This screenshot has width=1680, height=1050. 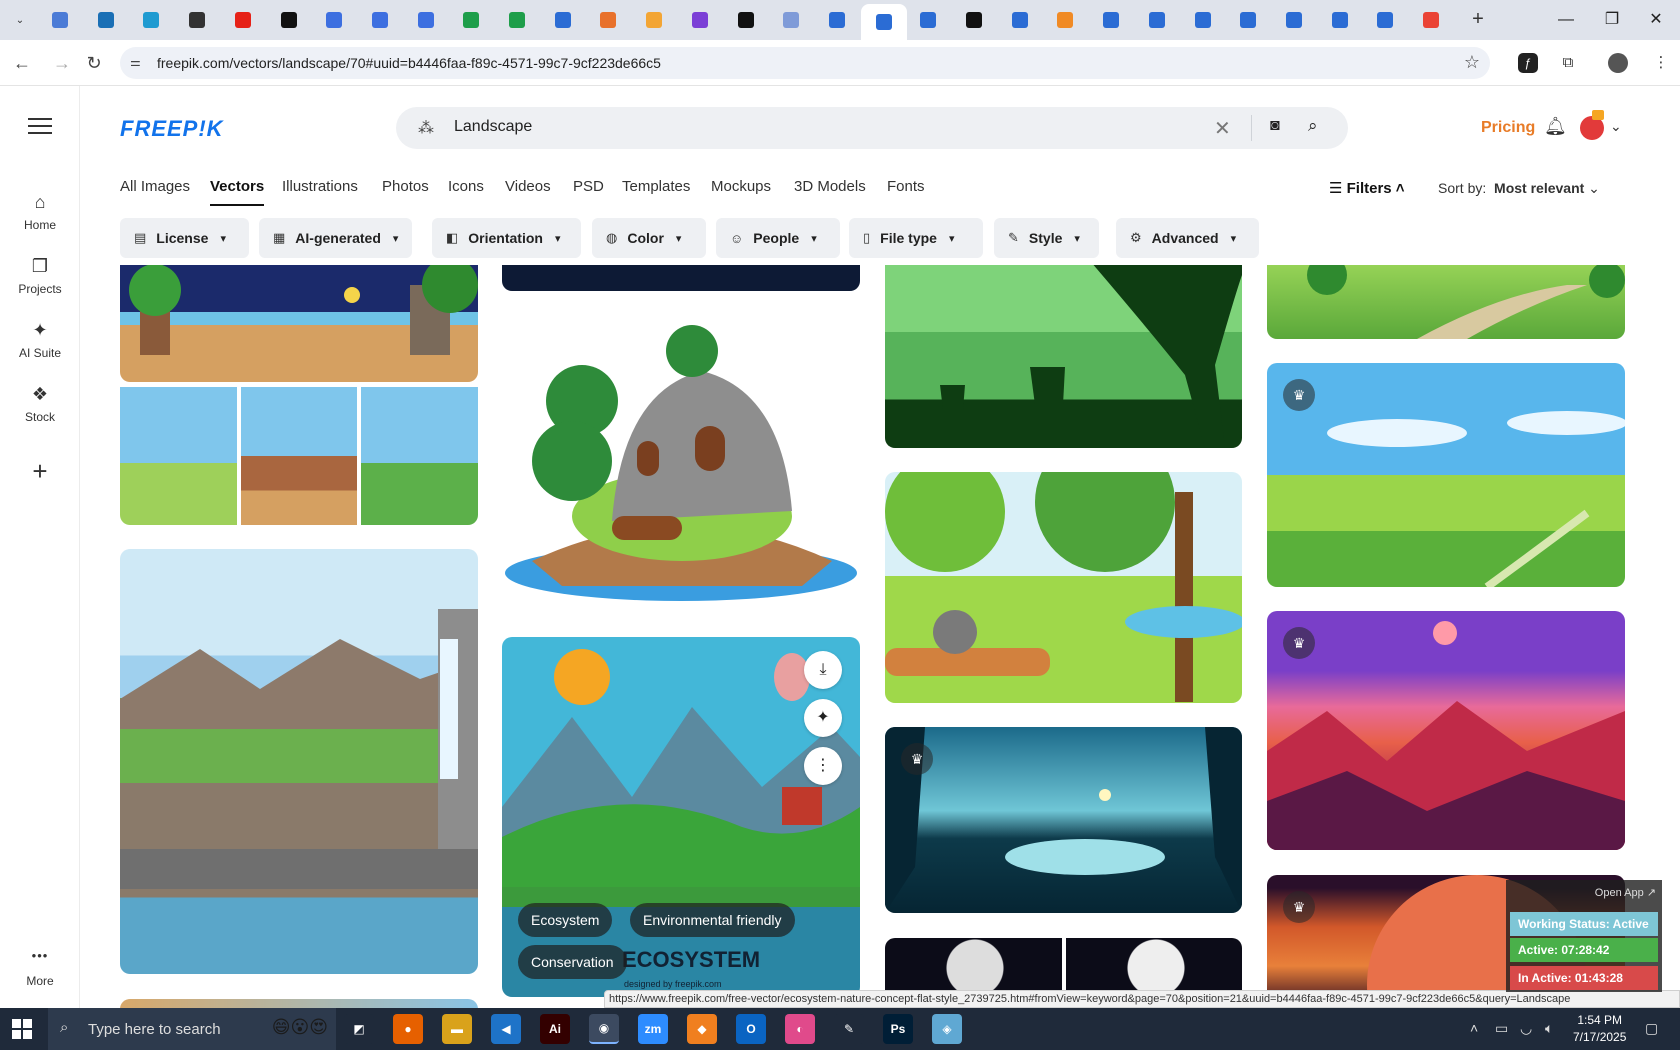 I want to click on taskbar-app-icon: ●, so click(x=408, y=1029).